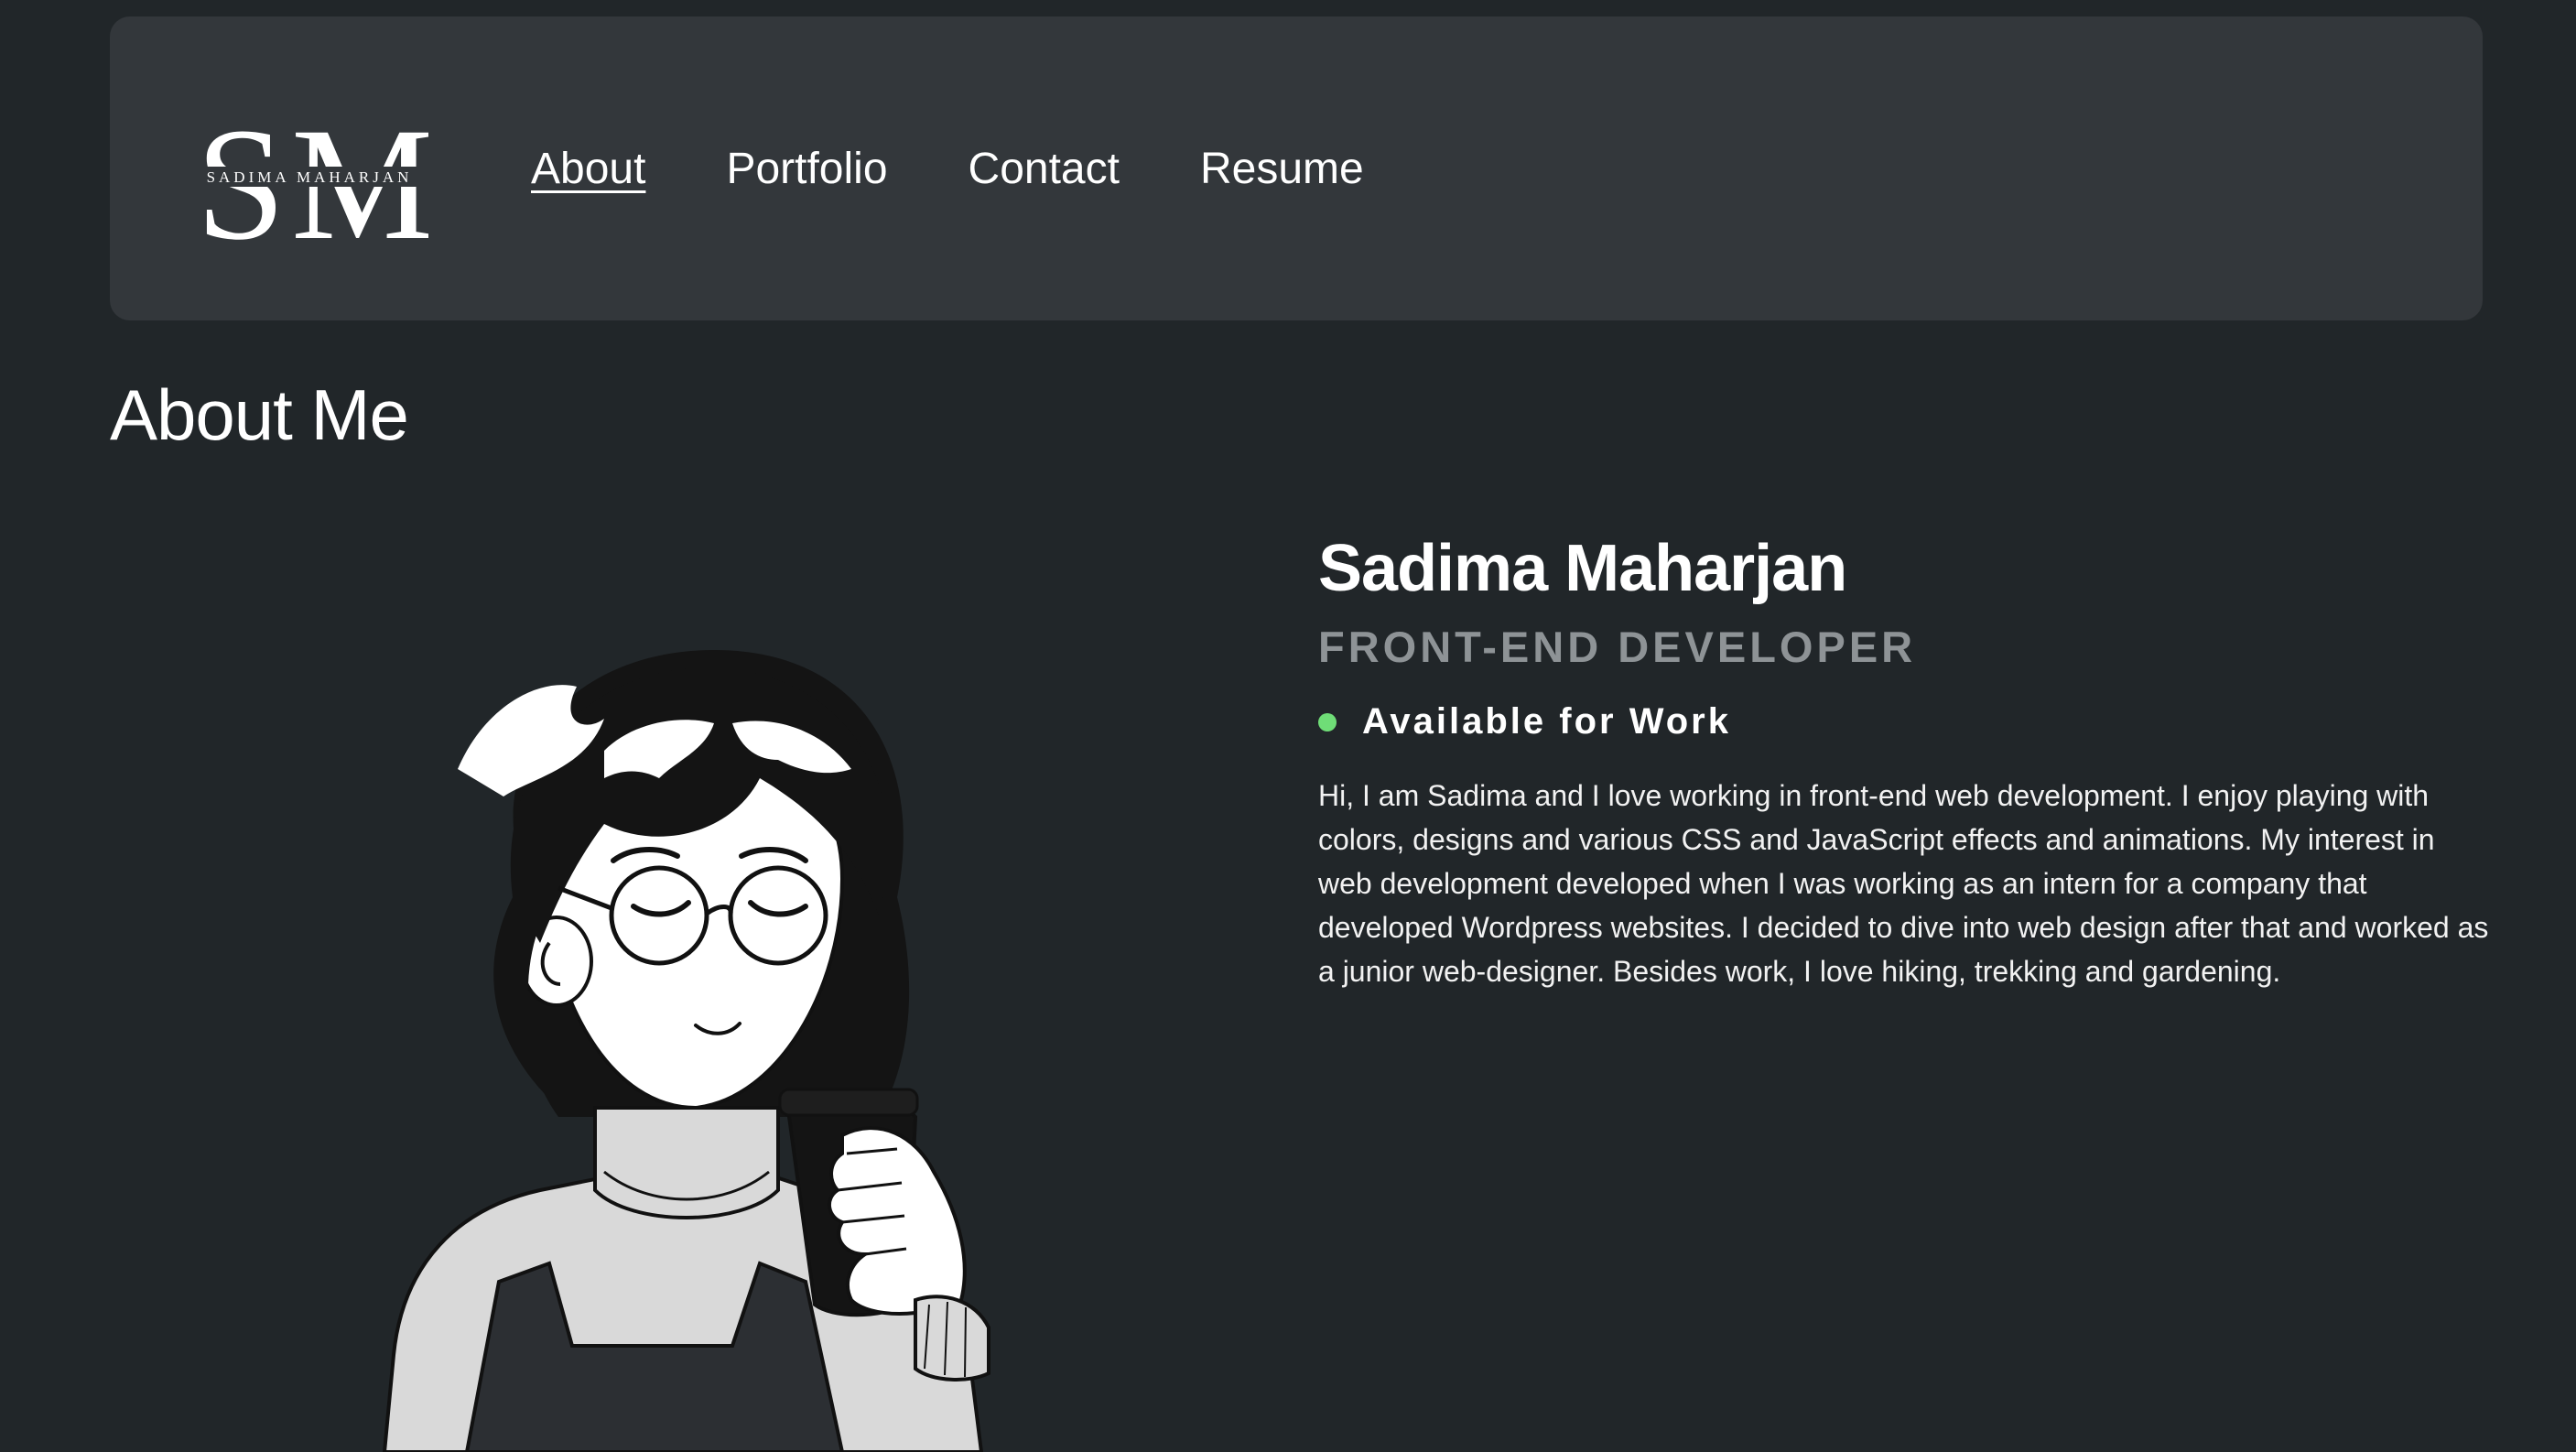  Describe the element at coordinates (1328, 721) in the screenshot. I see `status-dot-icon` at that location.